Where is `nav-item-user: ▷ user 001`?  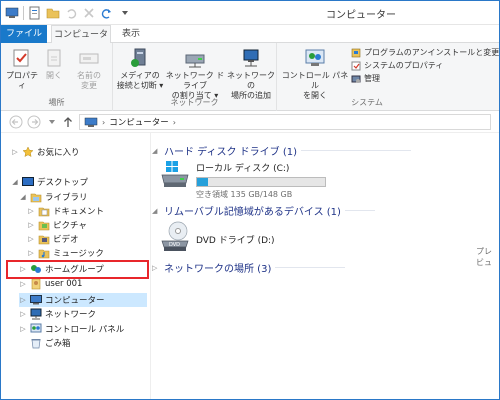 nav-item-user: ▷ user 001 is located at coordinates (50, 284).